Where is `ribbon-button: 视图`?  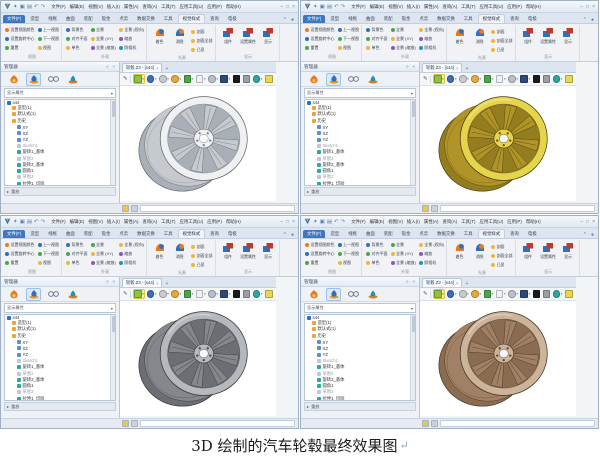 ribbon-button: 视图 is located at coordinates (348, 48).